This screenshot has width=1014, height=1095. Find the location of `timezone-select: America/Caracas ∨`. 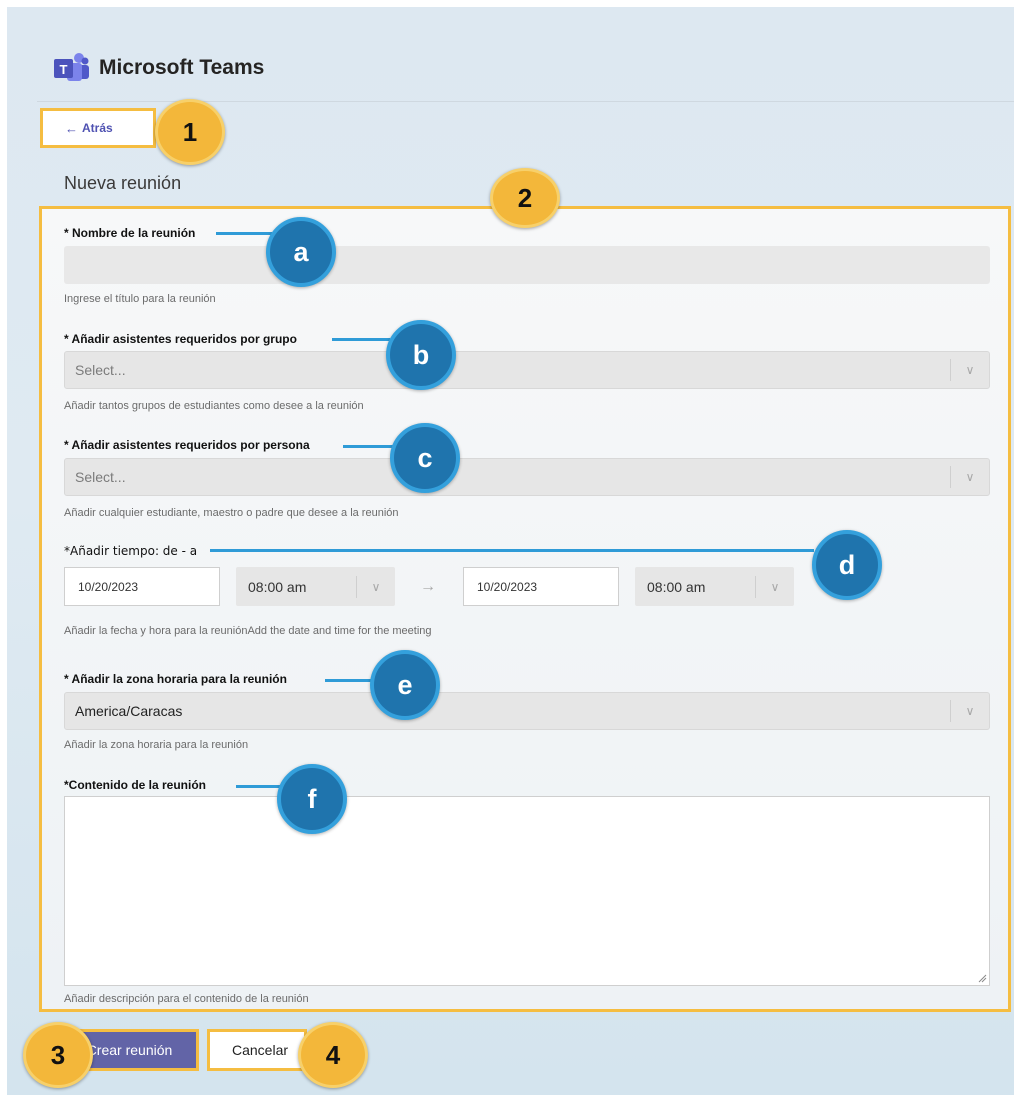

timezone-select: America/Caracas ∨ is located at coordinates (527, 711).